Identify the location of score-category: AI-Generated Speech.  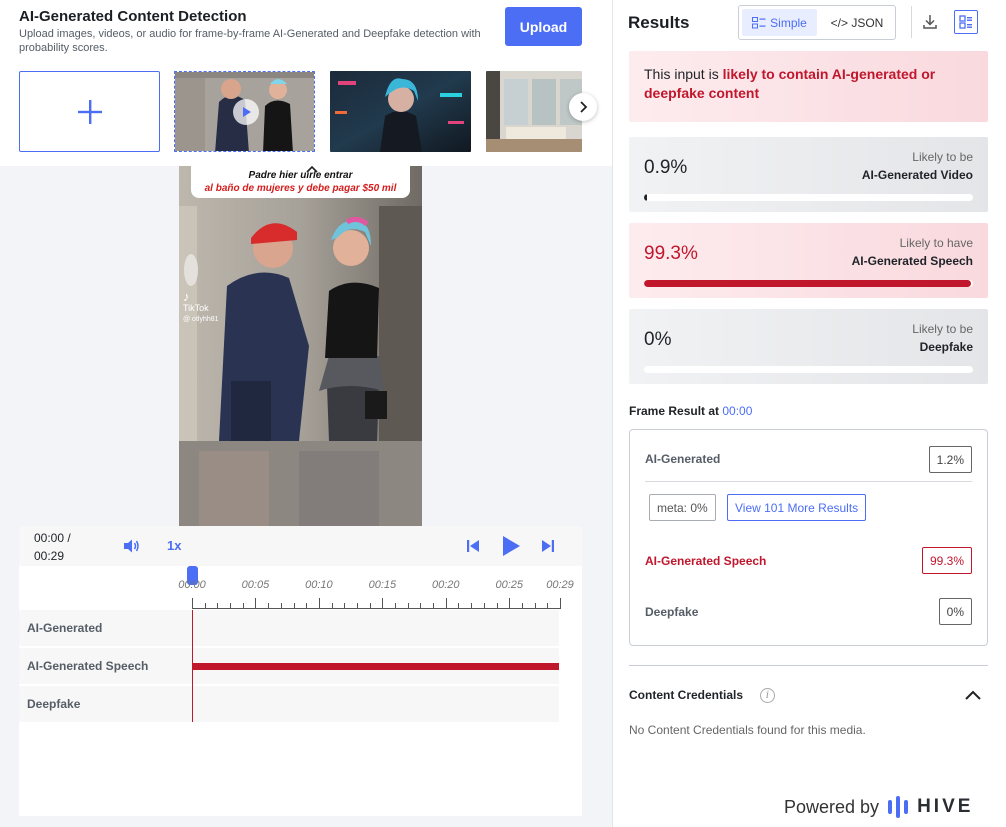
(912, 261).